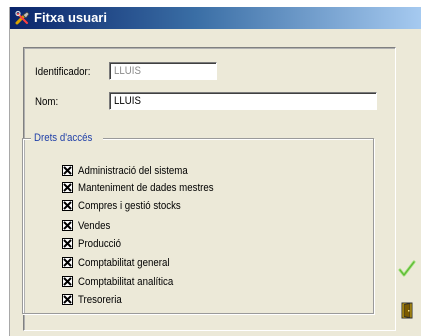  Describe the element at coordinates (63, 72) in the screenshot. I see `identificador-label: Identificador:` at that location.